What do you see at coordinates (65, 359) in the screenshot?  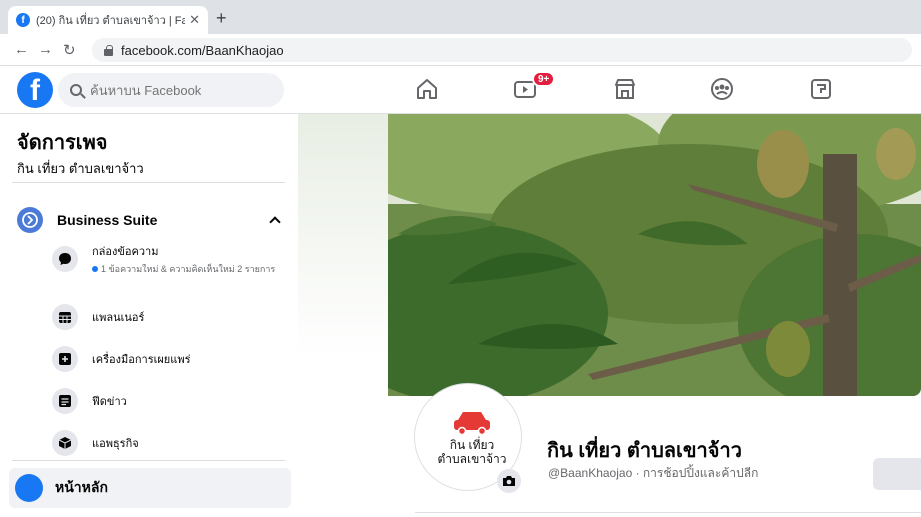 I see `publishing-tools-icon` at bounding box center [65, 359].